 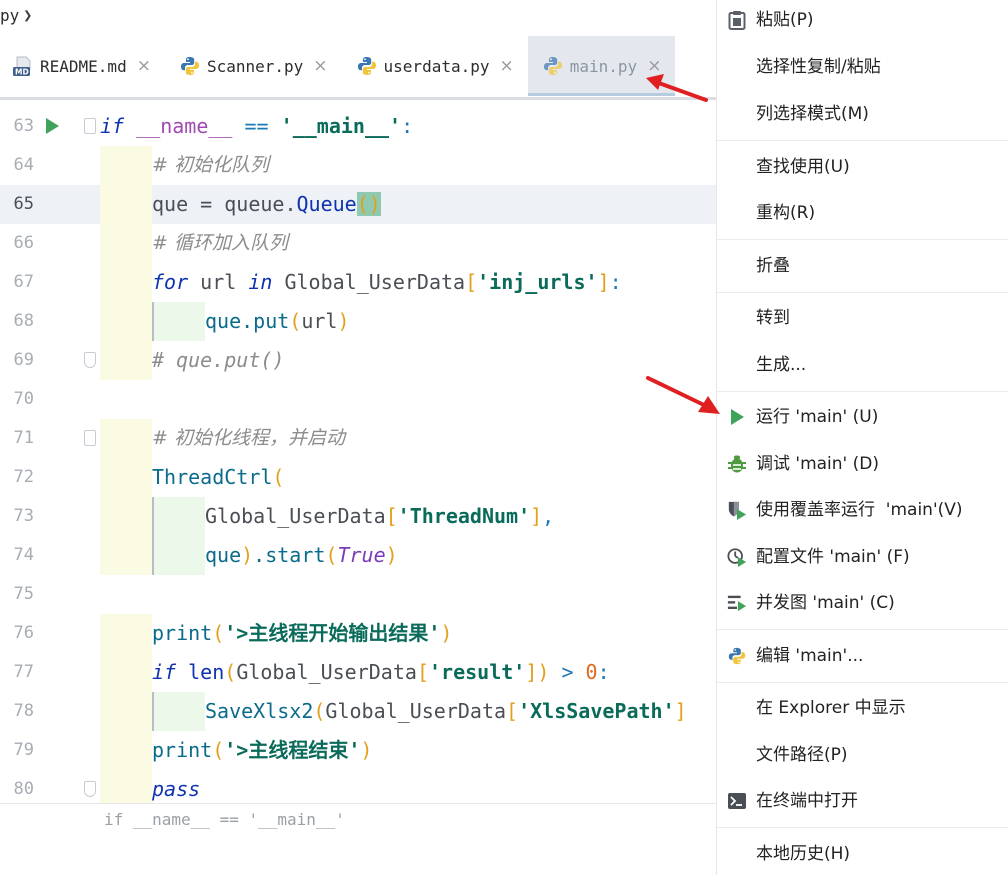 What do you see at coordinates (862, 266) in the screenshot?
I see `menu-item-folding: 折叠` at bounding box center [862, 266].